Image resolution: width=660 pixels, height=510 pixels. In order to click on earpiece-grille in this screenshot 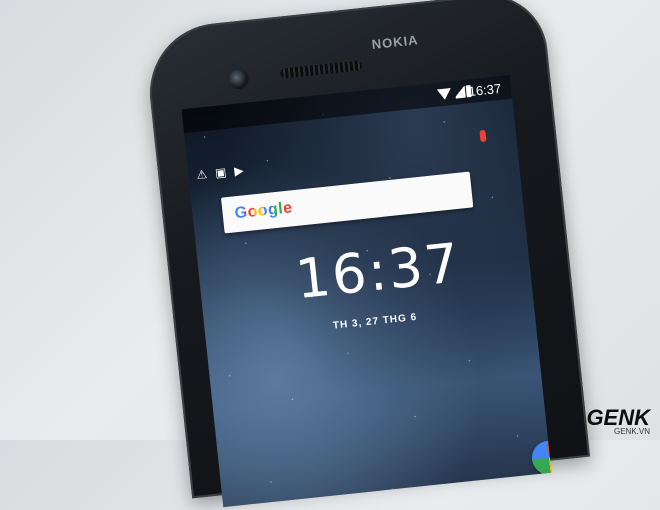, I will do `click(321, 69)`.